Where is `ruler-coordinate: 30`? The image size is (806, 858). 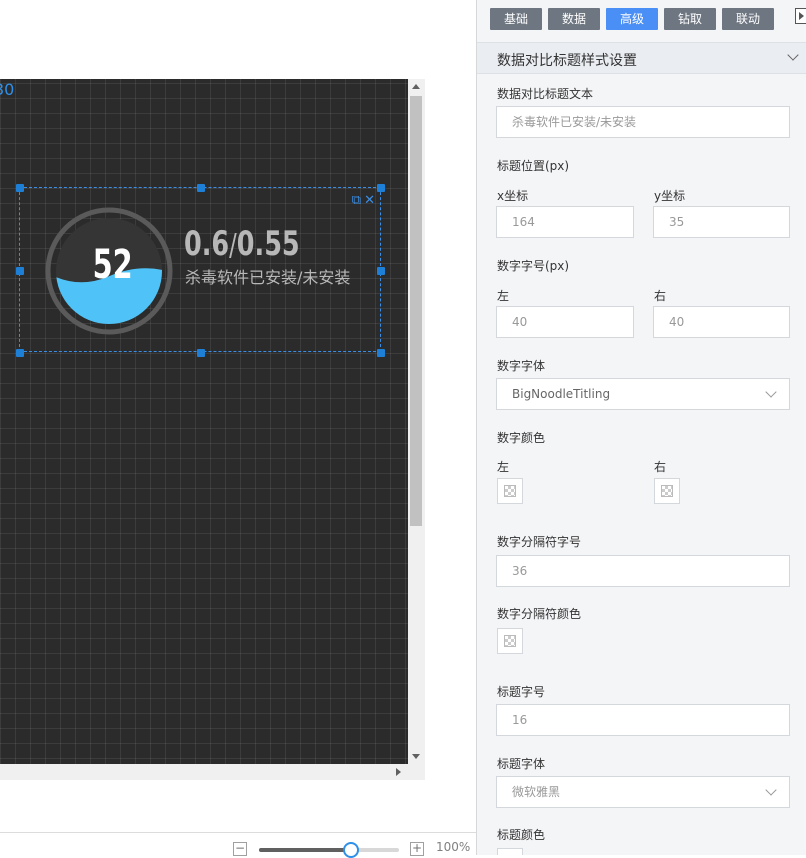
ruler-coordinate: 30 is located at coordinates (7, 89).